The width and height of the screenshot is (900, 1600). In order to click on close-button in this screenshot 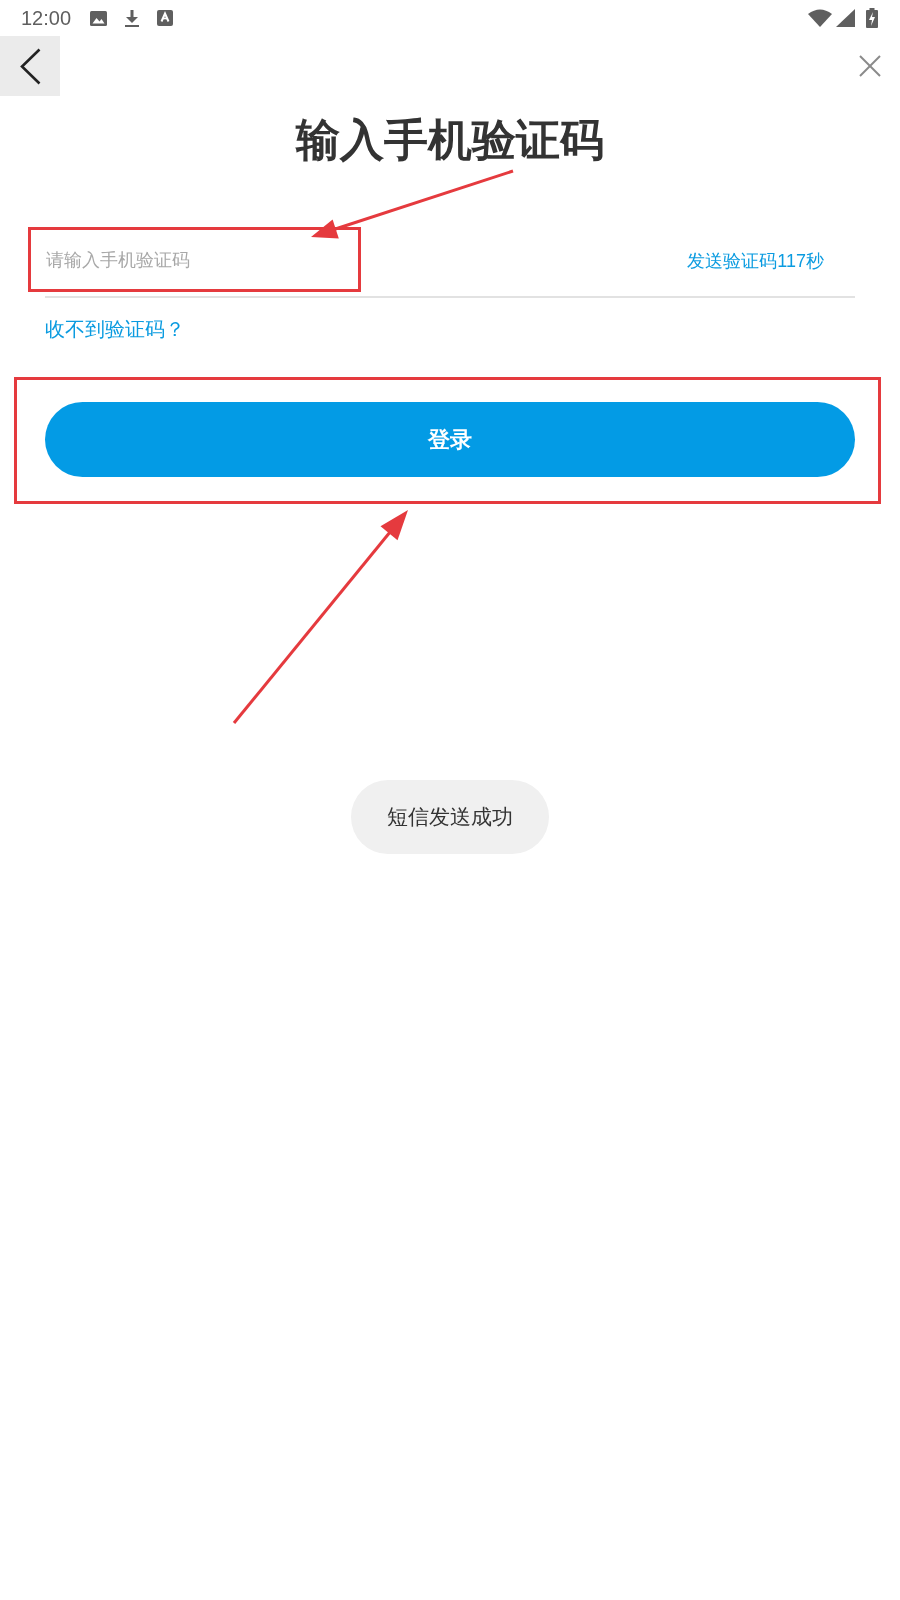, I will do `click(870, 66)`.